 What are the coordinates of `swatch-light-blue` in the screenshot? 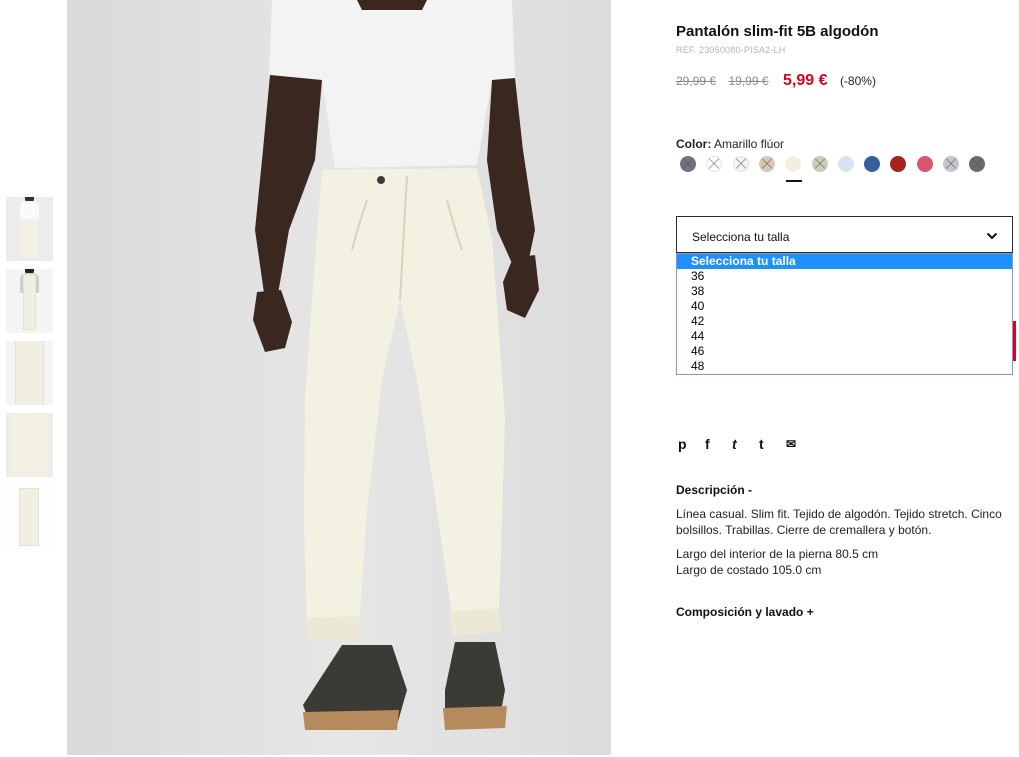 It's located at (845, 164).